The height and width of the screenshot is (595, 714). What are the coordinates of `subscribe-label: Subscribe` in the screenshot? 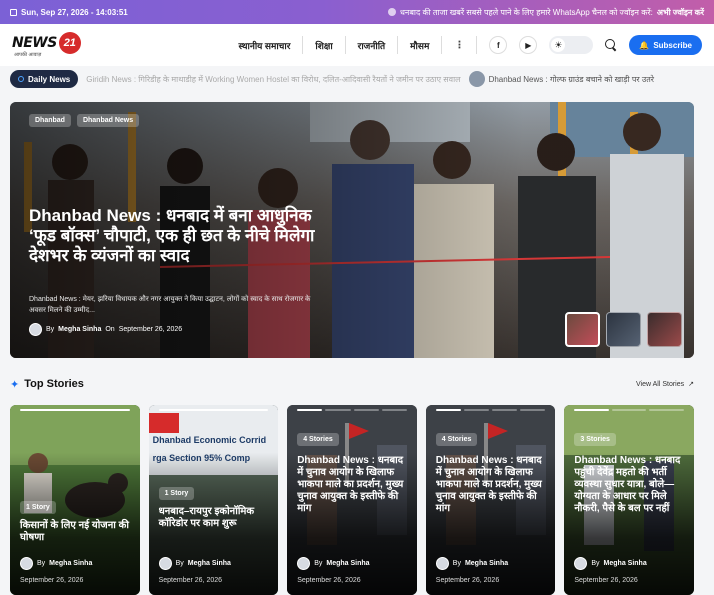 It's located at (672, 45).